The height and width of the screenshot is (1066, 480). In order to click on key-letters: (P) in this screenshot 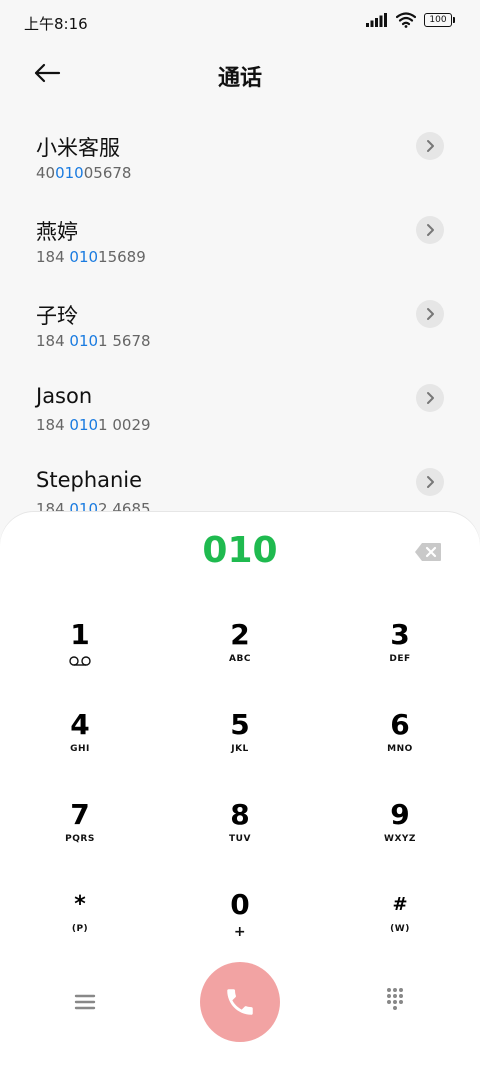, I will do `click(80, 929)`.